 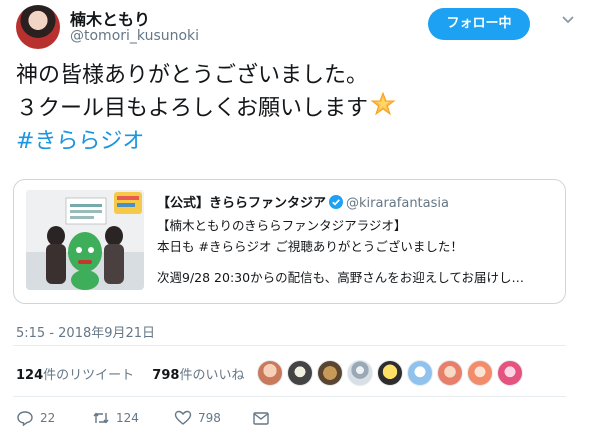 I want to click on heart-icon, so click(x=183, y=417).